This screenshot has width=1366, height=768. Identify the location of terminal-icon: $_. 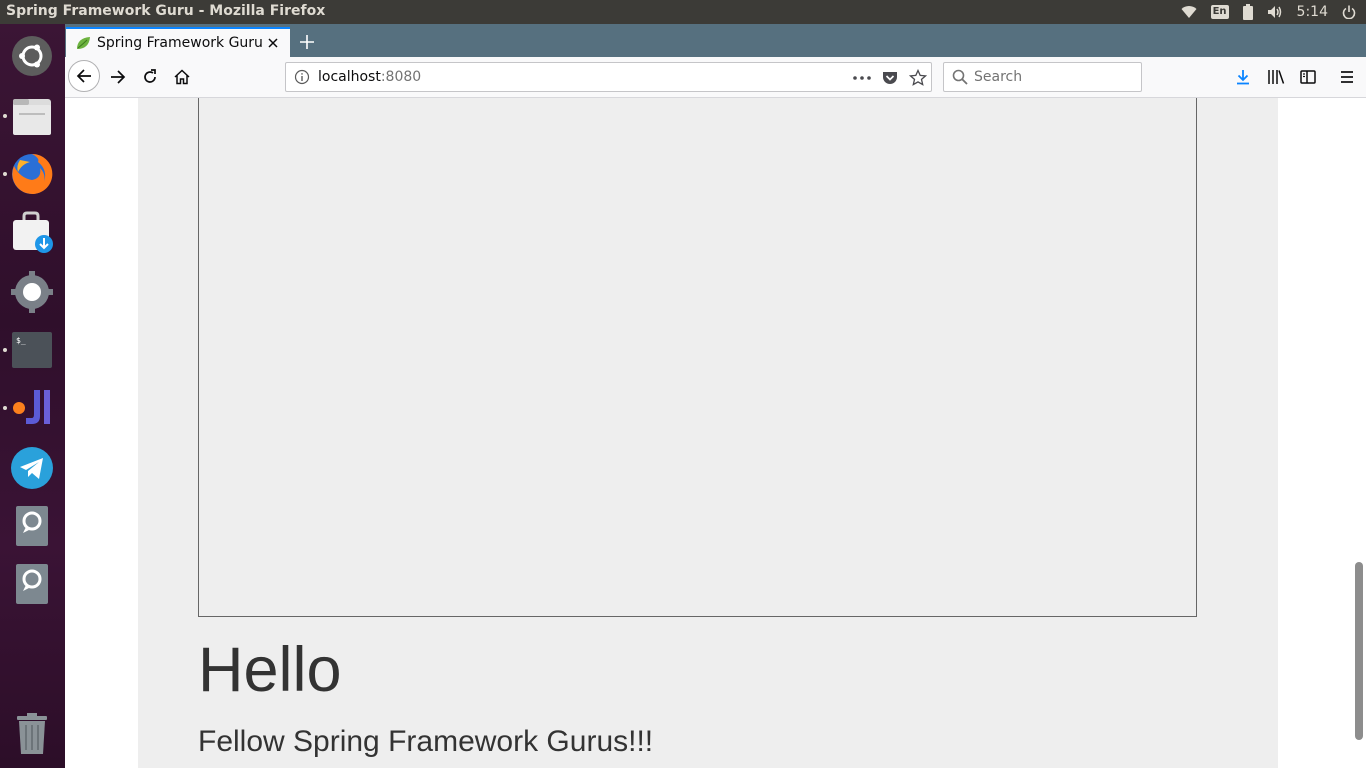
(32, 350).